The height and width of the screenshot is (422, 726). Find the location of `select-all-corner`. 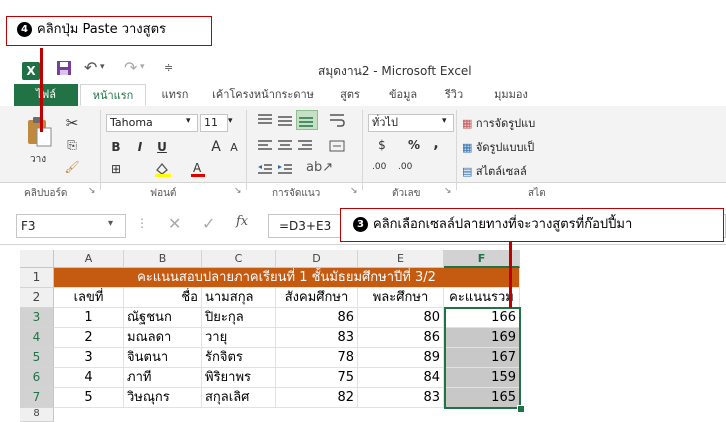

select-all-corner is located at coordinates (37, 259).